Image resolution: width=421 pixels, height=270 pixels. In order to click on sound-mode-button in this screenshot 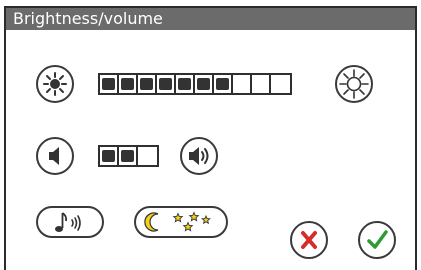, I will do `click(70, 222)`.